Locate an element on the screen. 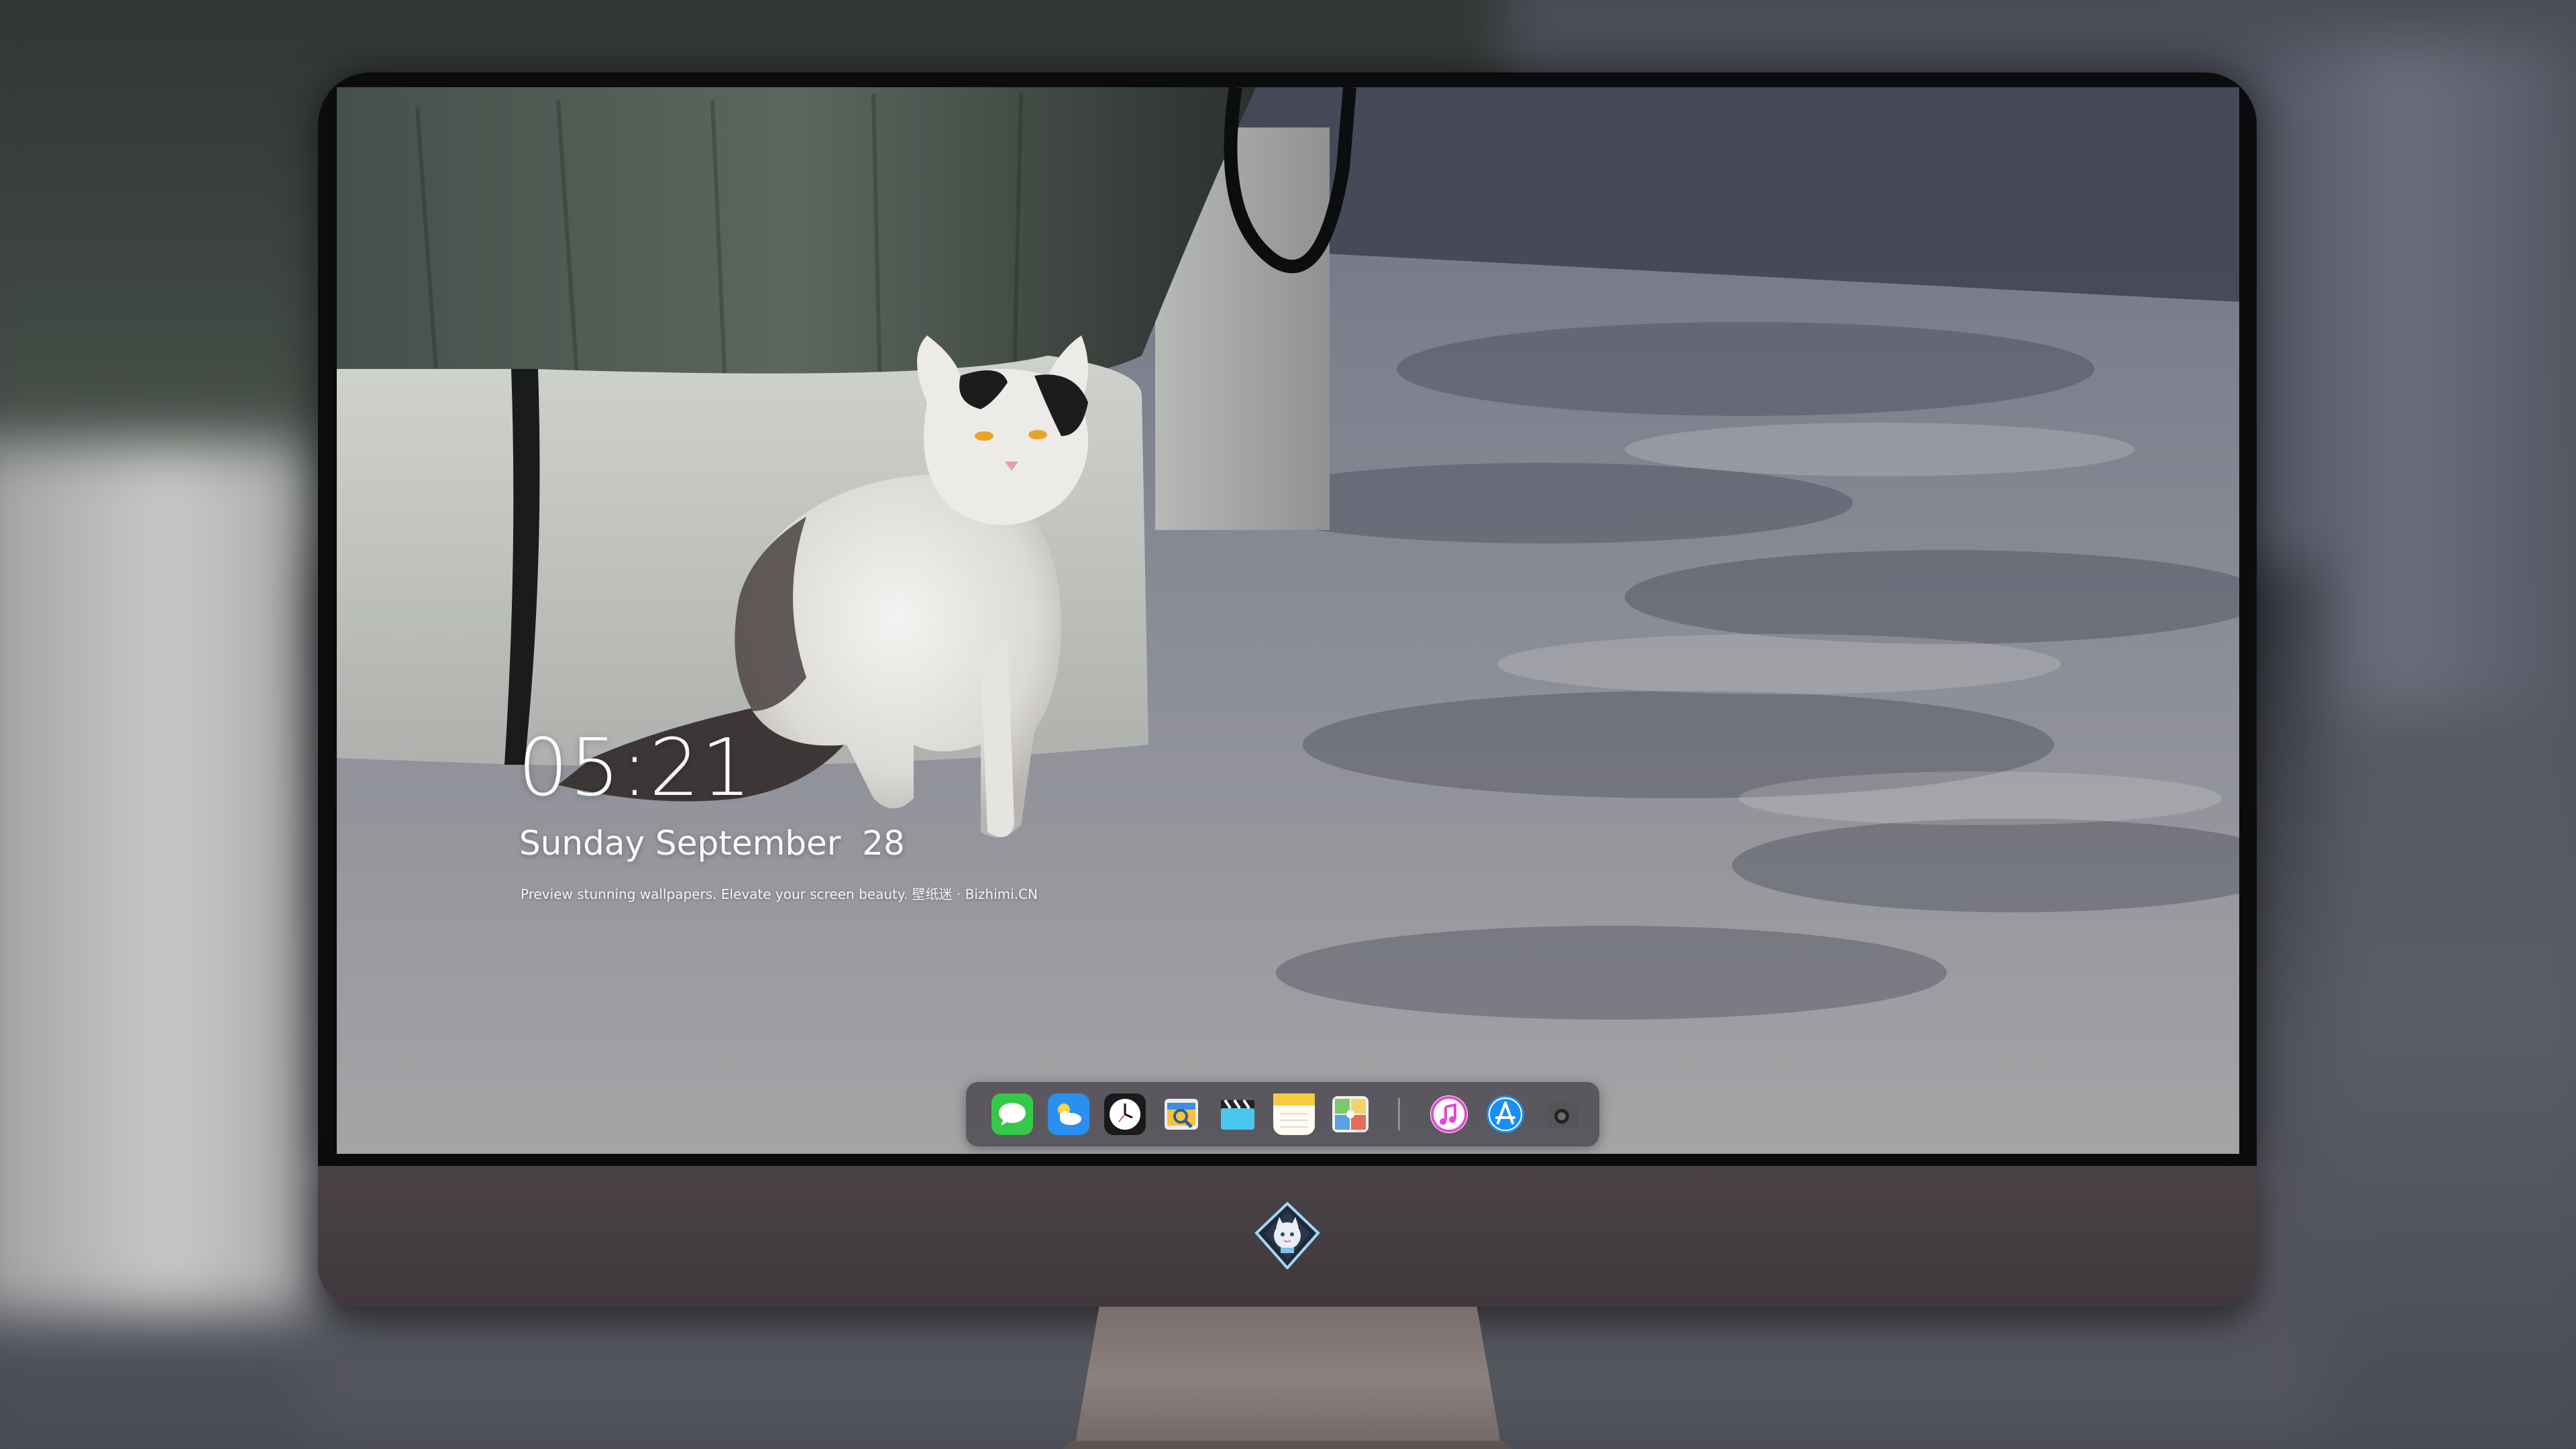 Image resolution: width=2576 pixels, height=1449 pixels. brand-logo-icon is located at coordinates (1287, 1236).